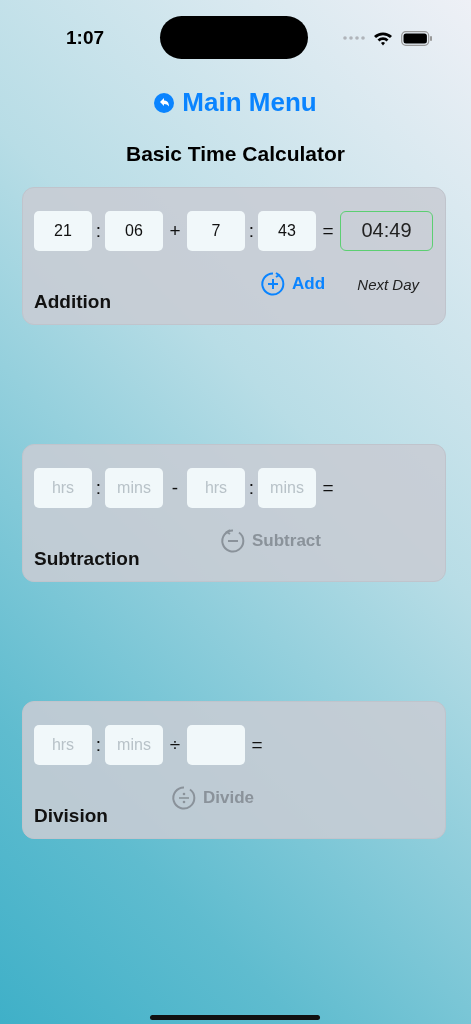 This screenshot has height=1024, width=471. I want to click on operator-symbol: -, so click(175, 487).